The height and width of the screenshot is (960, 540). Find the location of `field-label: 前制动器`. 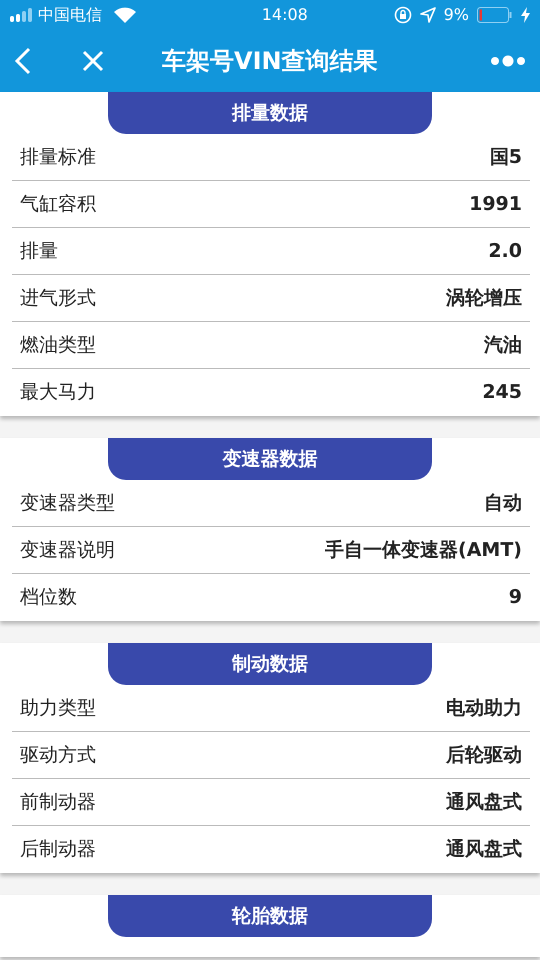

field-label: 前制动器 is located at coordinates (58, 802).